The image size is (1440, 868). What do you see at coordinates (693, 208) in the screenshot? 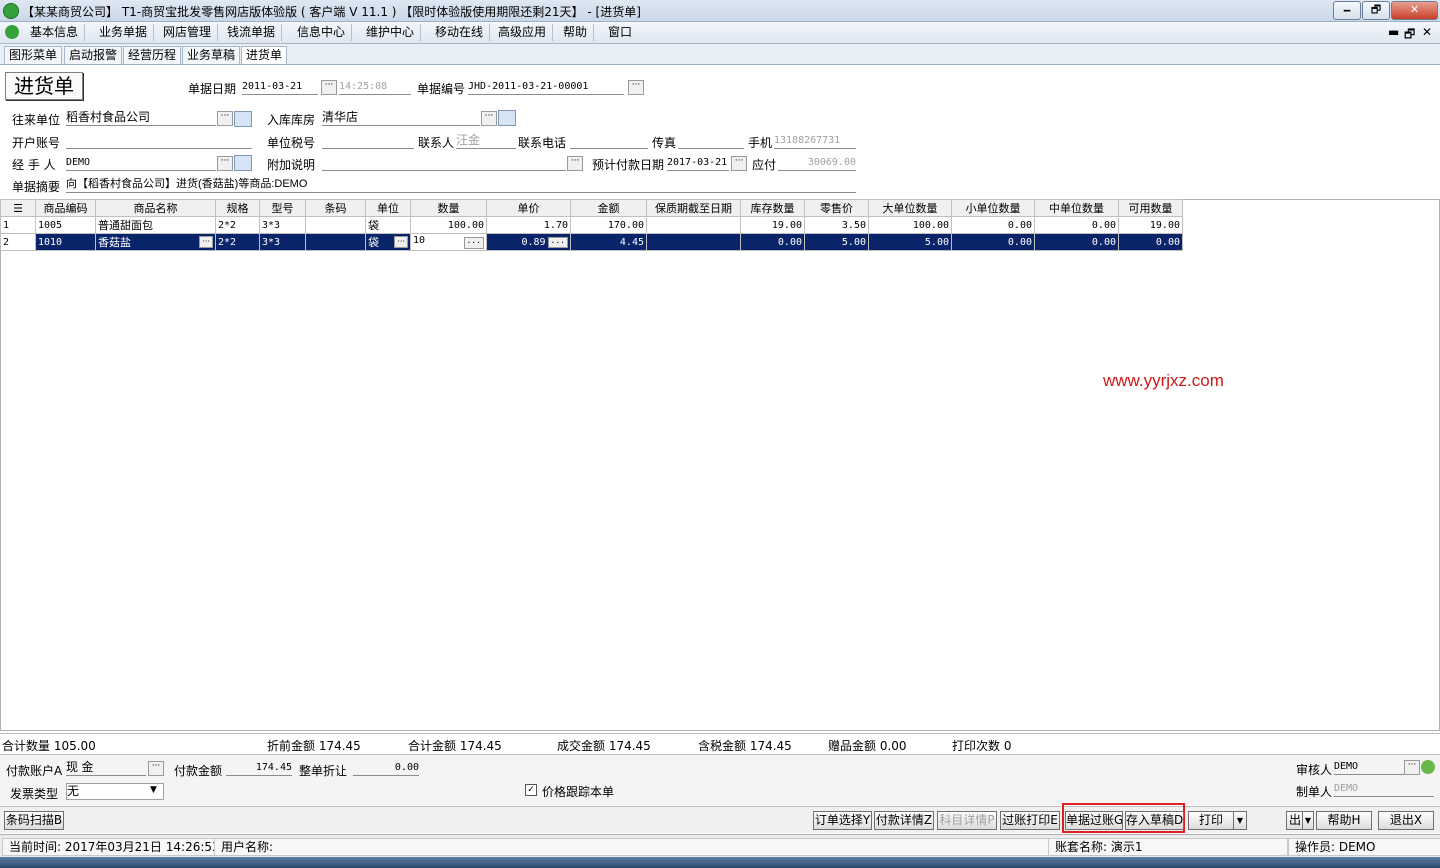
I see `col-expiry: 保质期截至日期` at bounding box center [693, 208].